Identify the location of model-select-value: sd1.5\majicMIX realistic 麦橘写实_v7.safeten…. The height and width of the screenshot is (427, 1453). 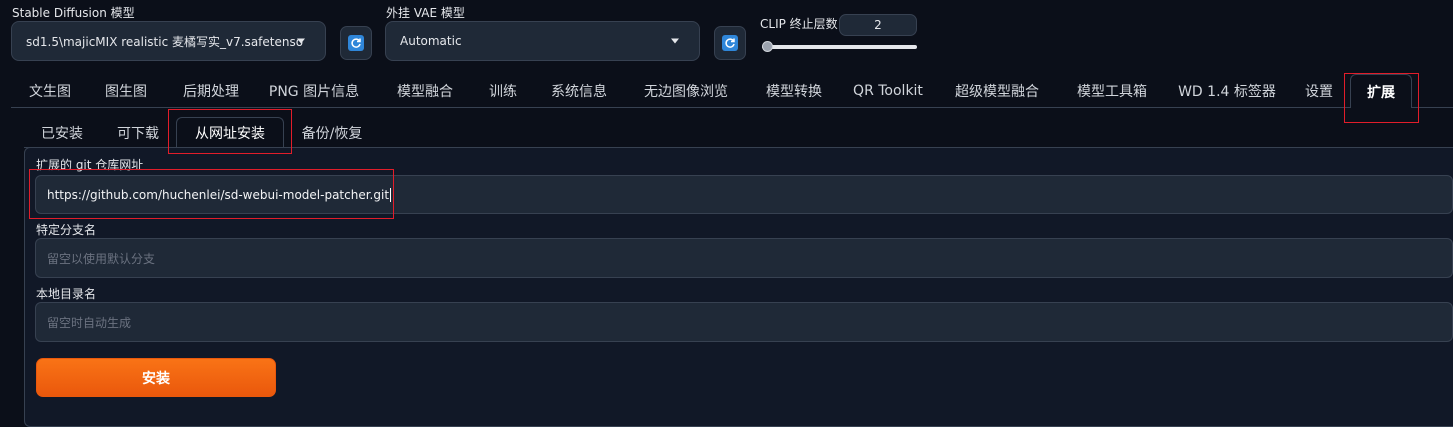
(165, 41).